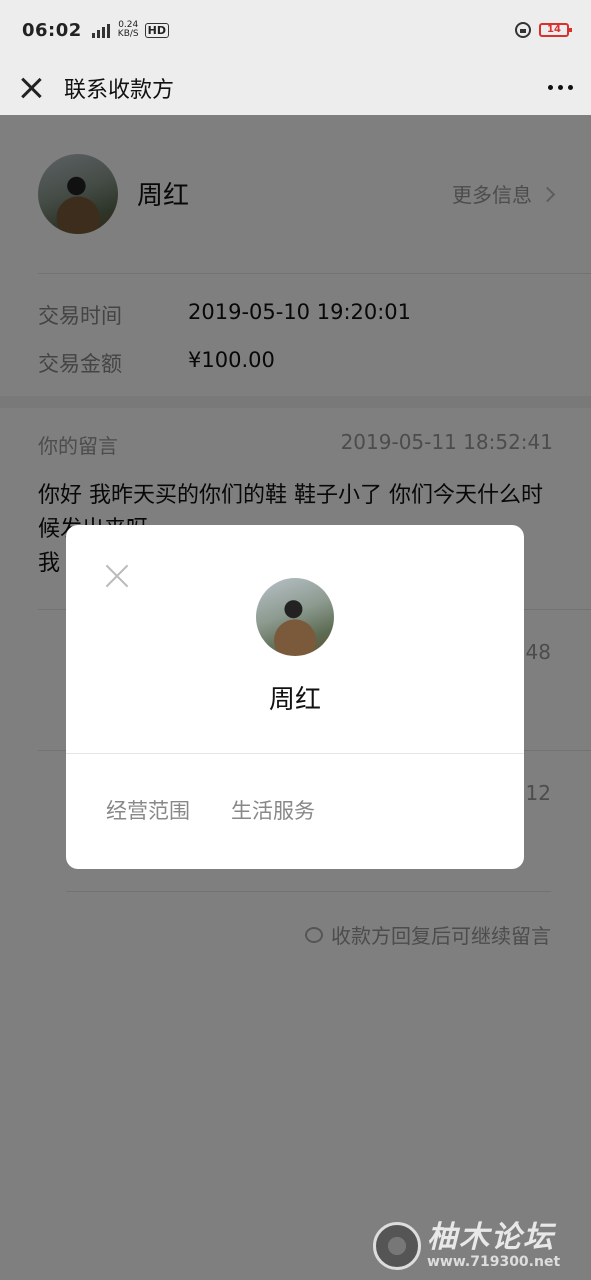 The height and width of the screenshot is (1280, 591). I want to click on rotation-lock-icon, so click(523, 30).